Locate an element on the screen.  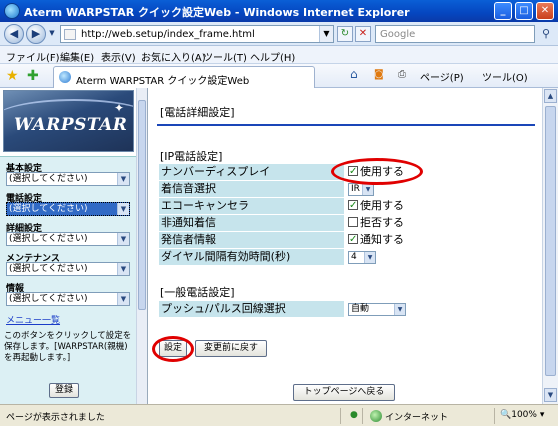
tab-label: Aterm WARPSTAR クイック設定Web is located at coordinates (163, 81).